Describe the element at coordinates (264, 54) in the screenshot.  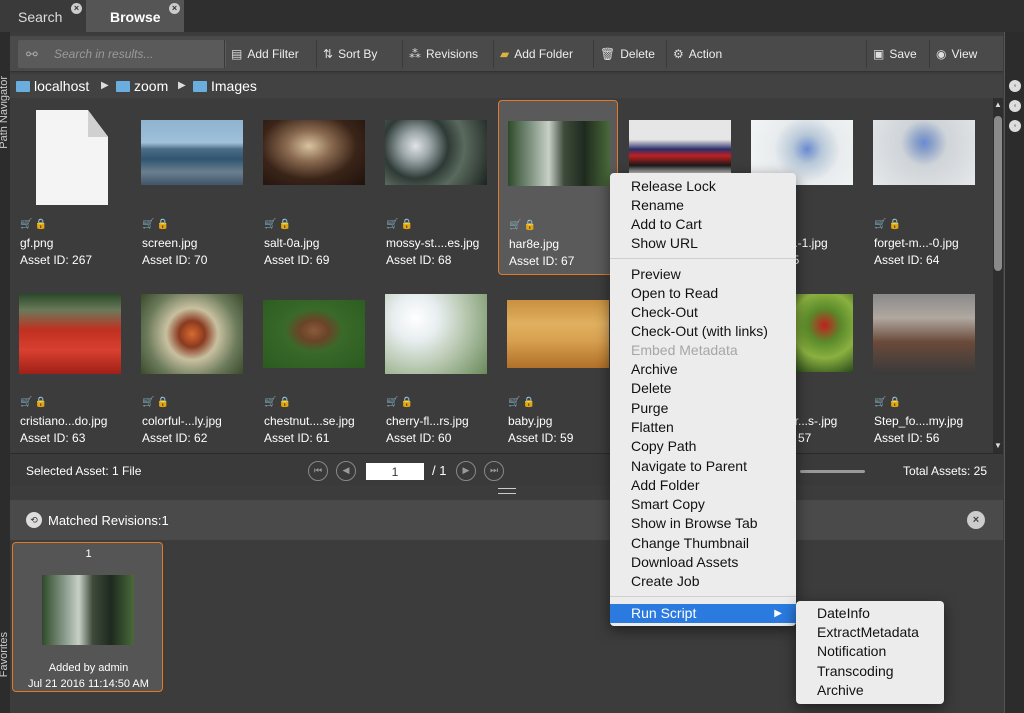
I see `add-filter-button: ▤ Add Filter` at that location.